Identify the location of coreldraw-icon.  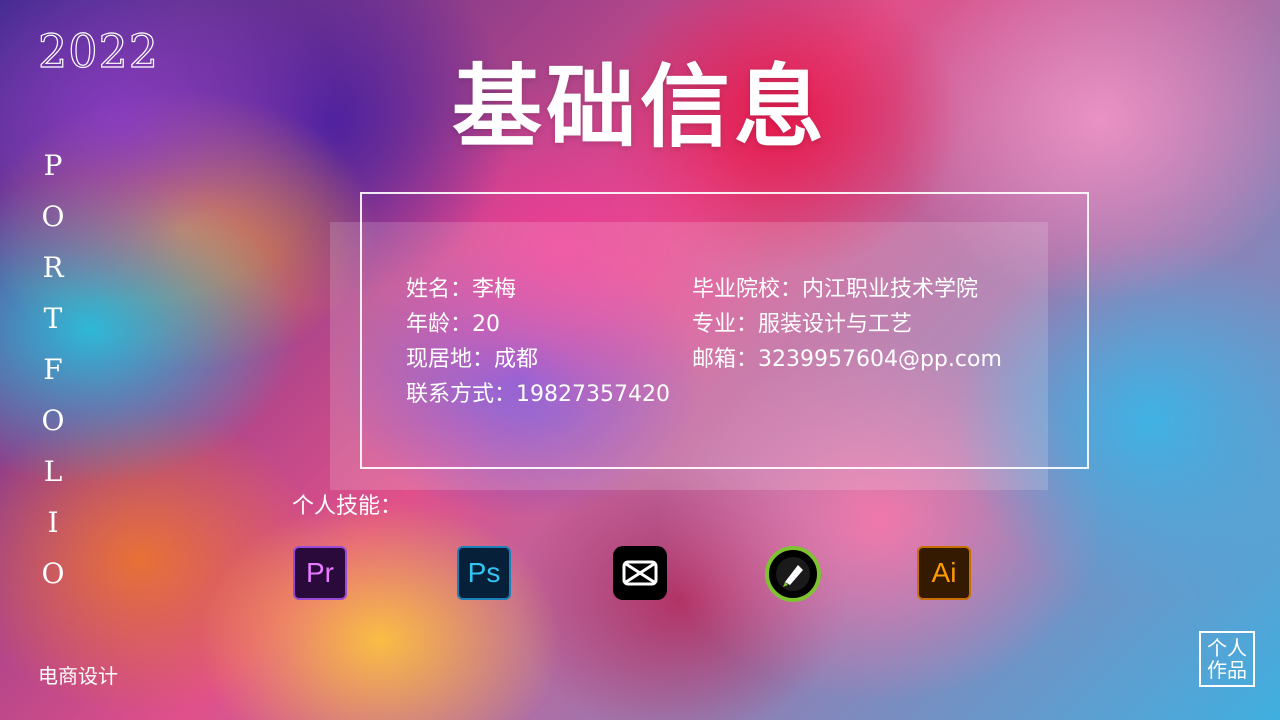
(793, 574).